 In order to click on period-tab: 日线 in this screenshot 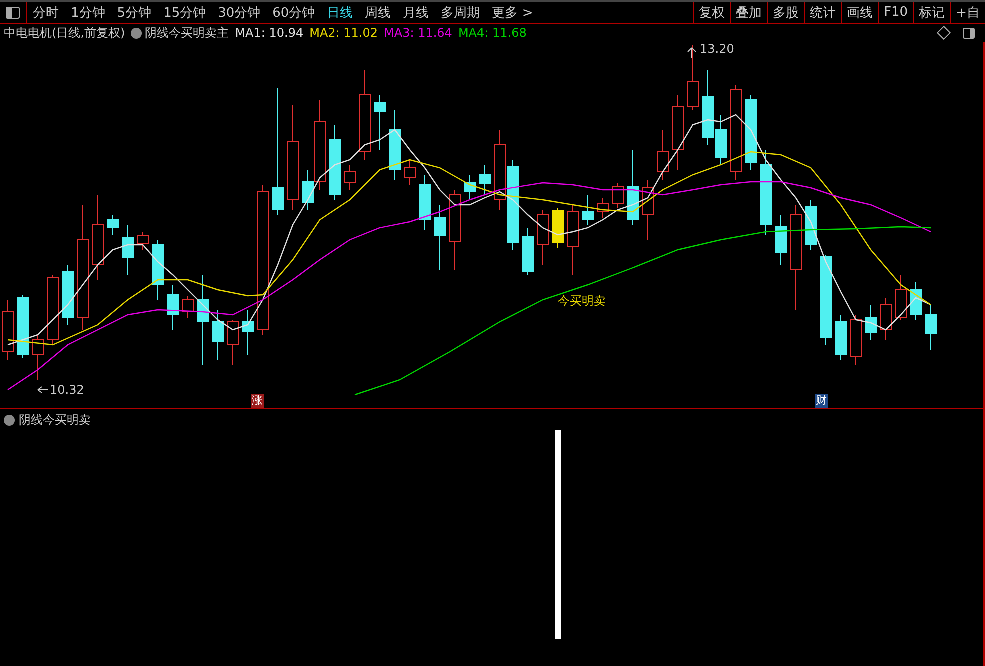, I will do `click(340, 13)`.